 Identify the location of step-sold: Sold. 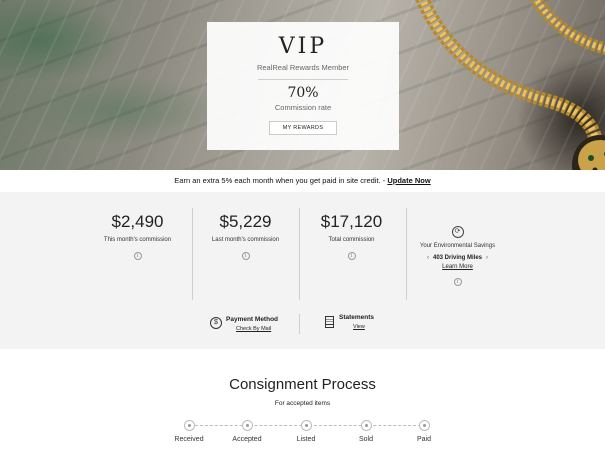
(366, 431).